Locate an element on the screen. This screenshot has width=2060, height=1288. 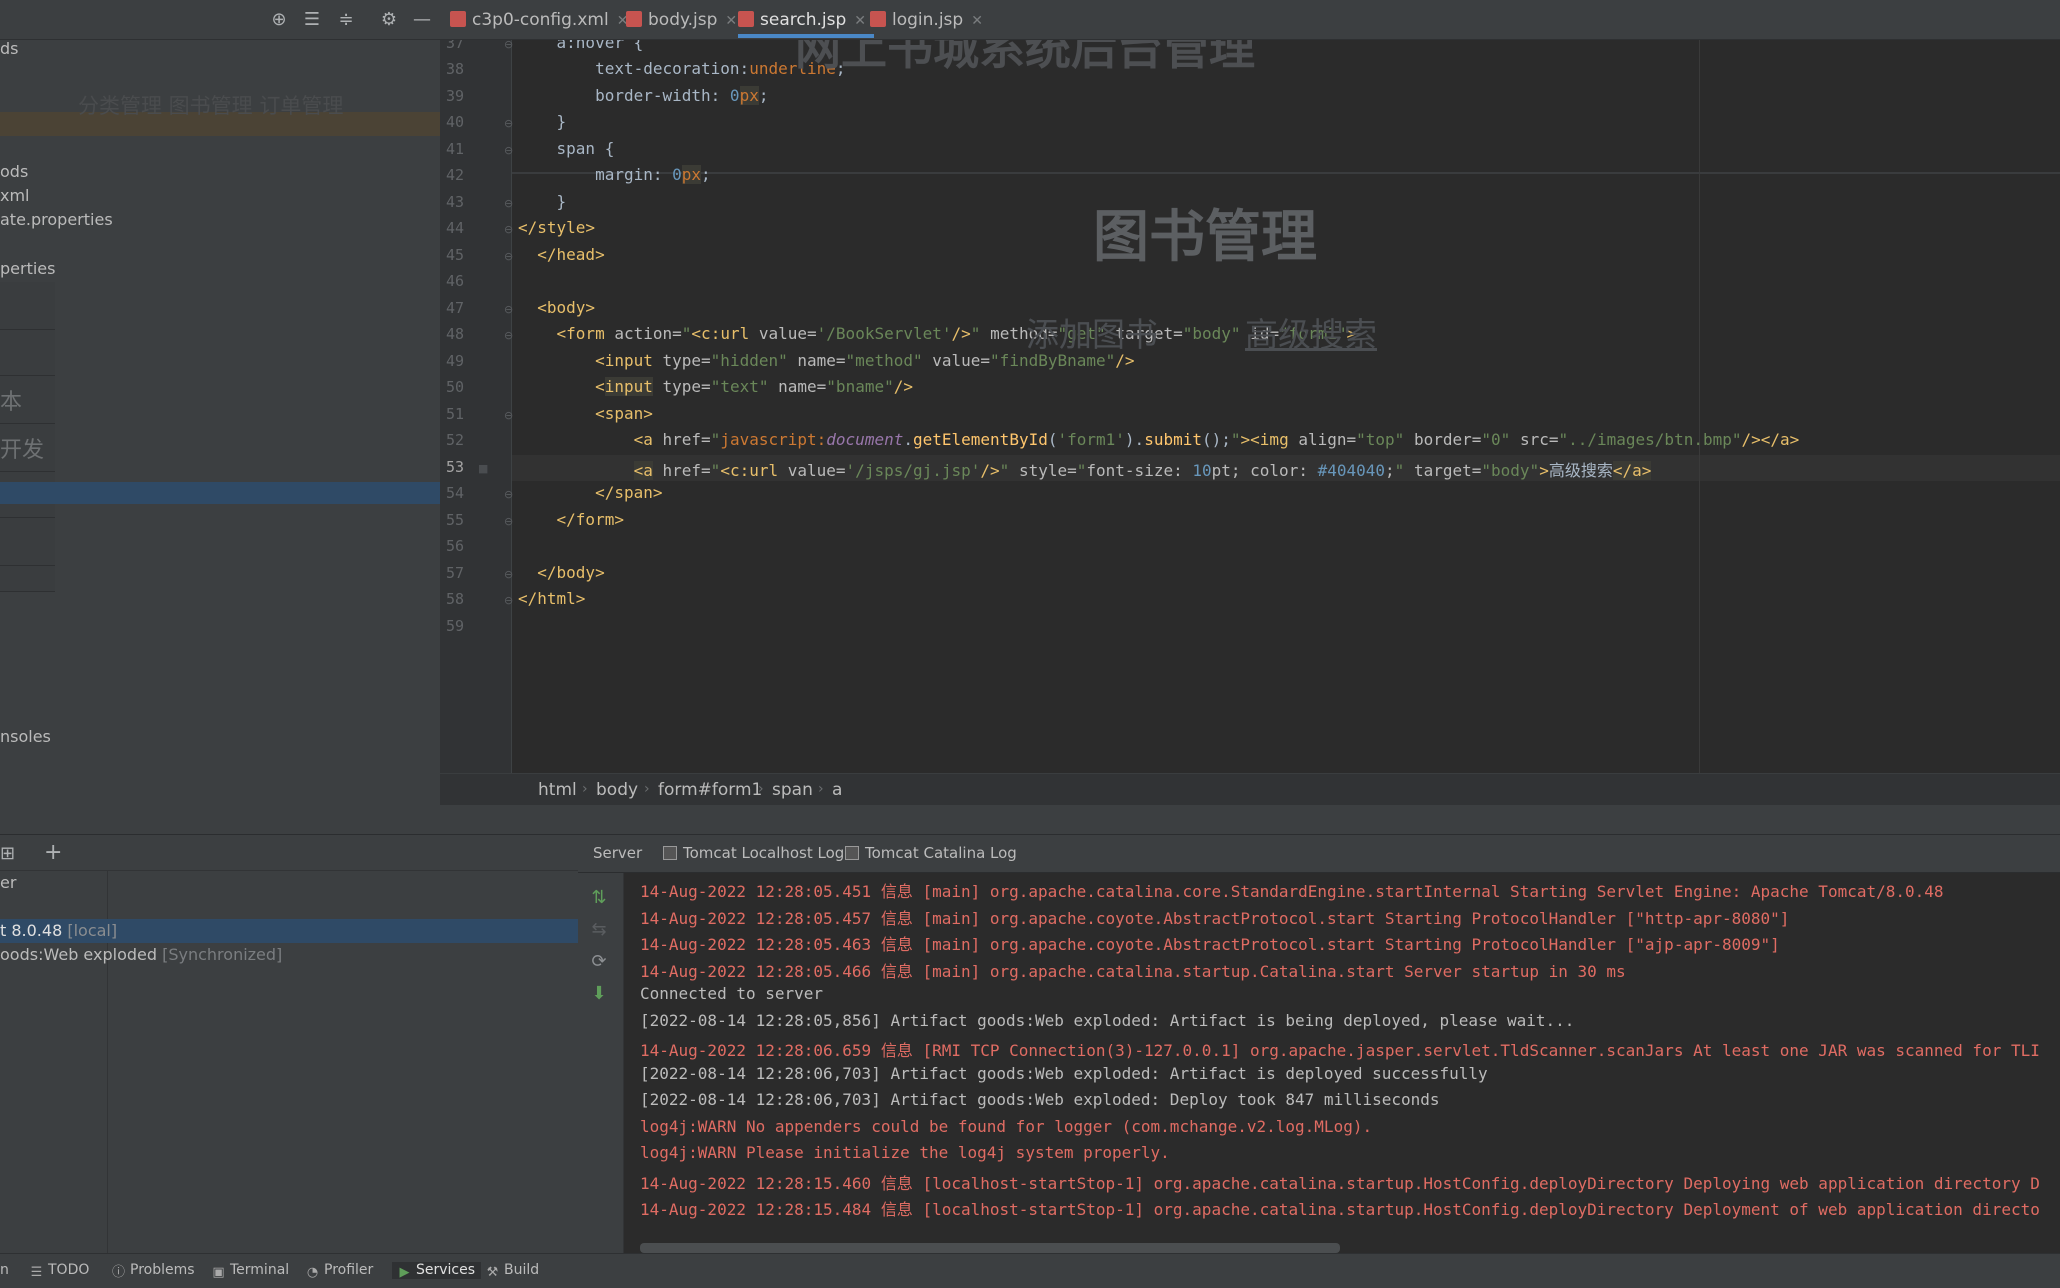
services-item: er is located at coordinates (8, 882).